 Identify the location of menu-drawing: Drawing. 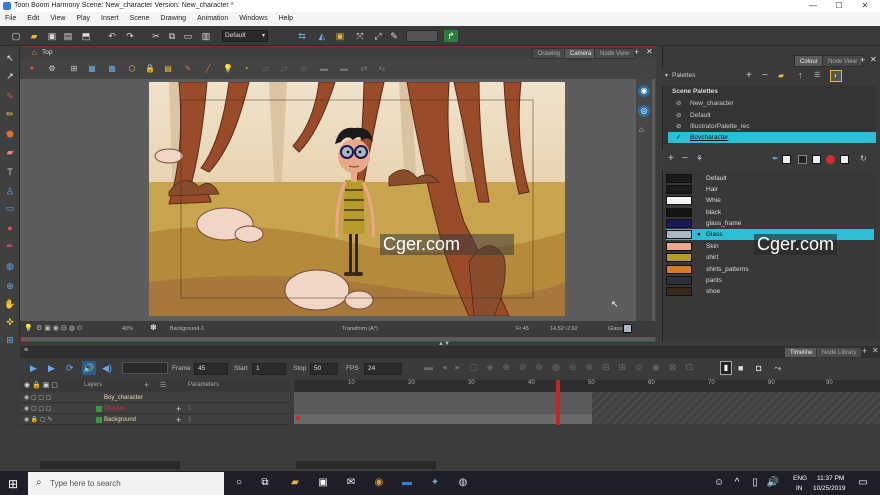
(173, 19).